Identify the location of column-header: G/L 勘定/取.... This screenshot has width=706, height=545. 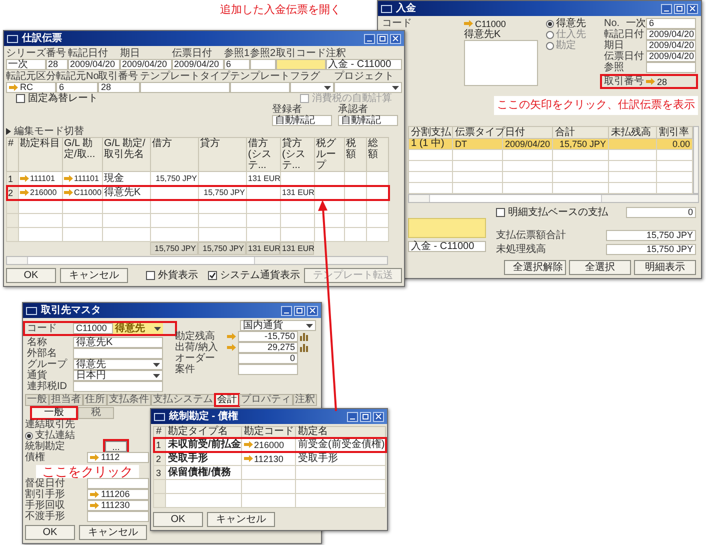
(82, 155).